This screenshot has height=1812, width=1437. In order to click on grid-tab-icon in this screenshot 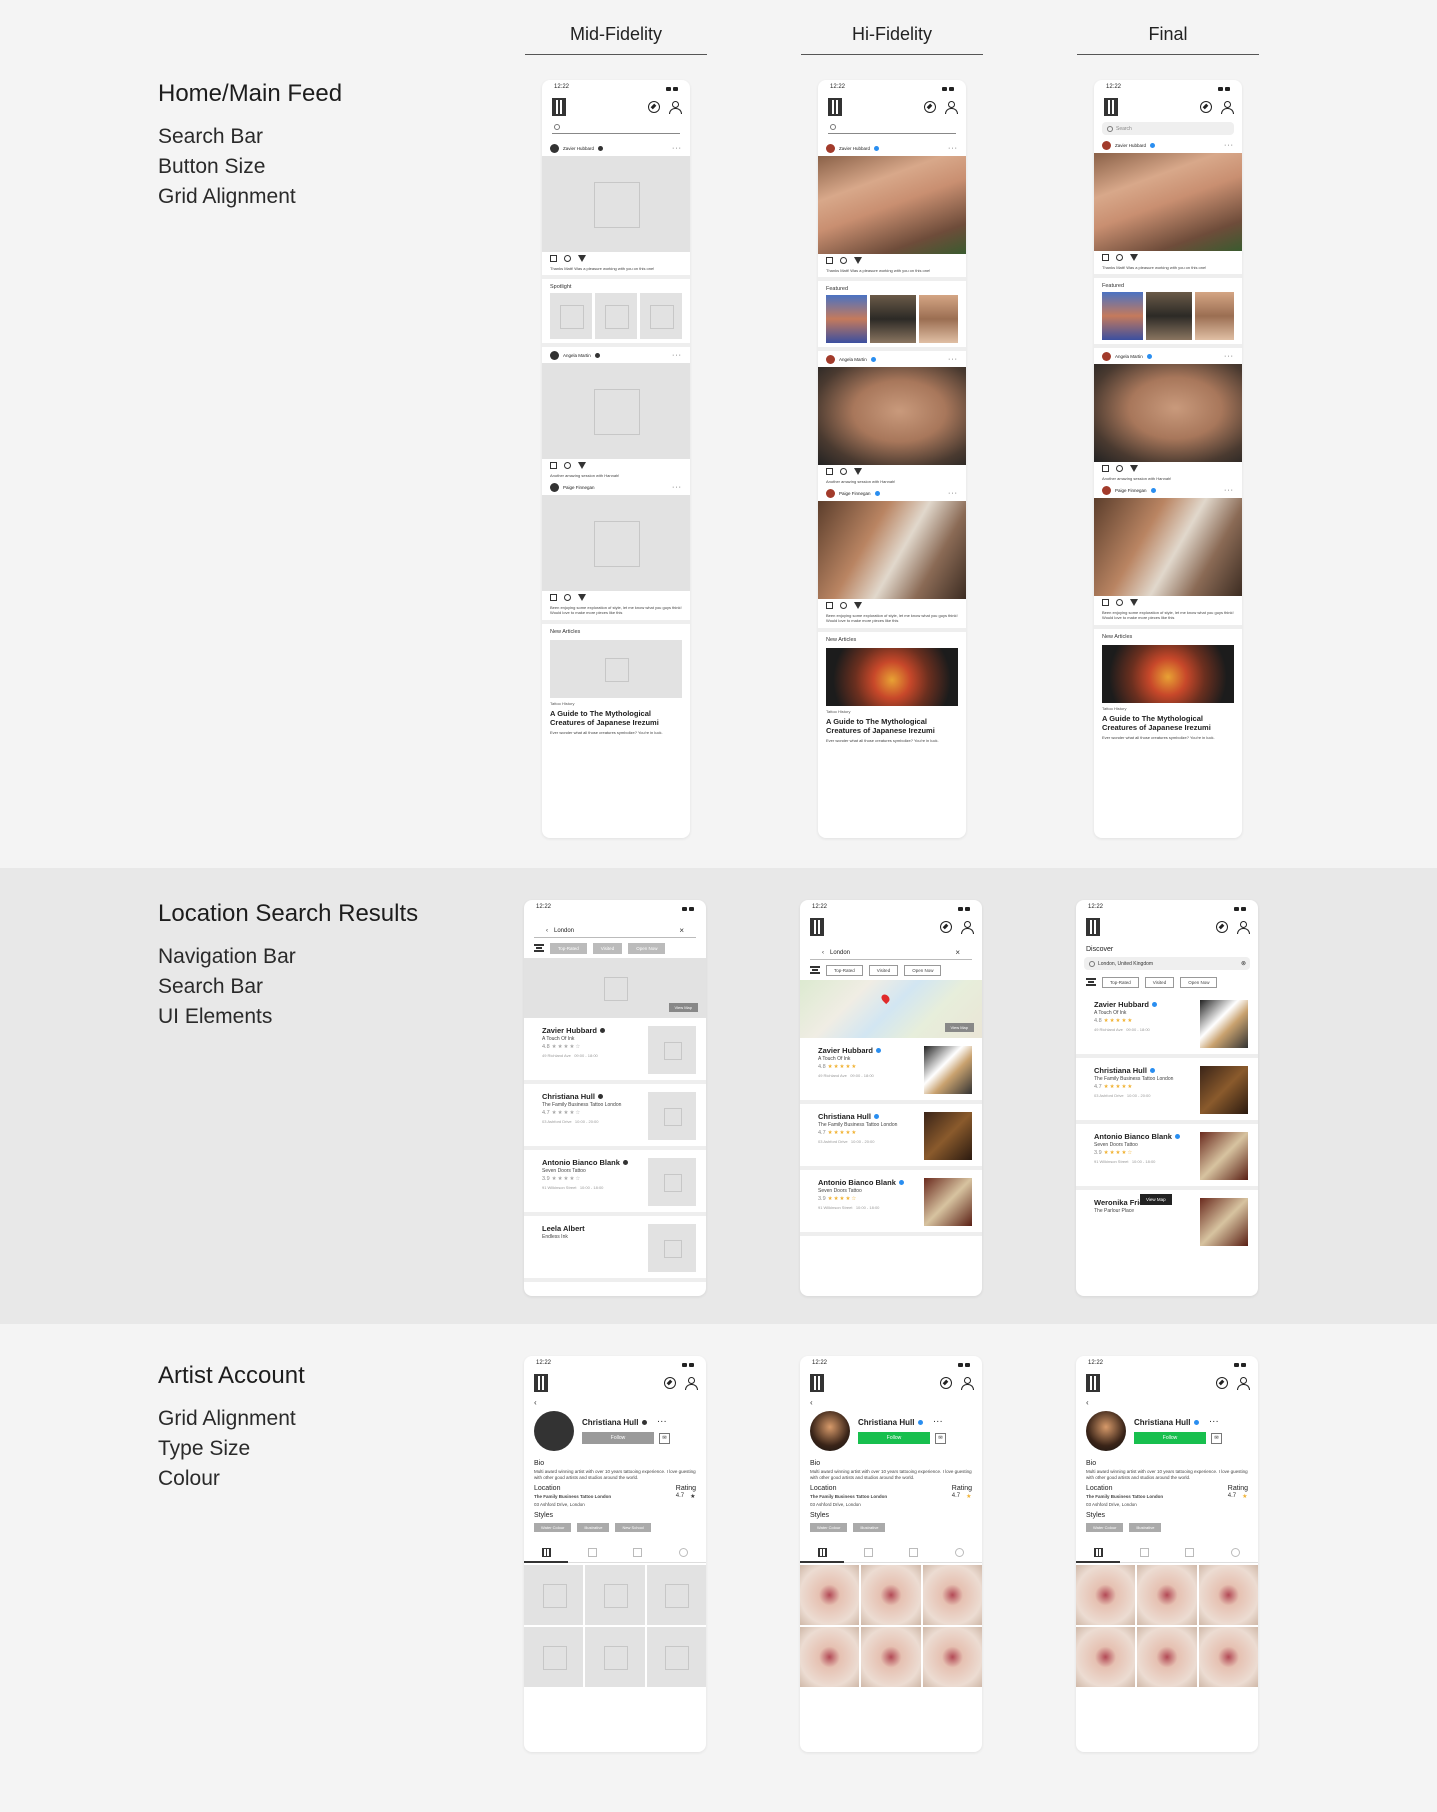, I will do `click(823, 1552)`.